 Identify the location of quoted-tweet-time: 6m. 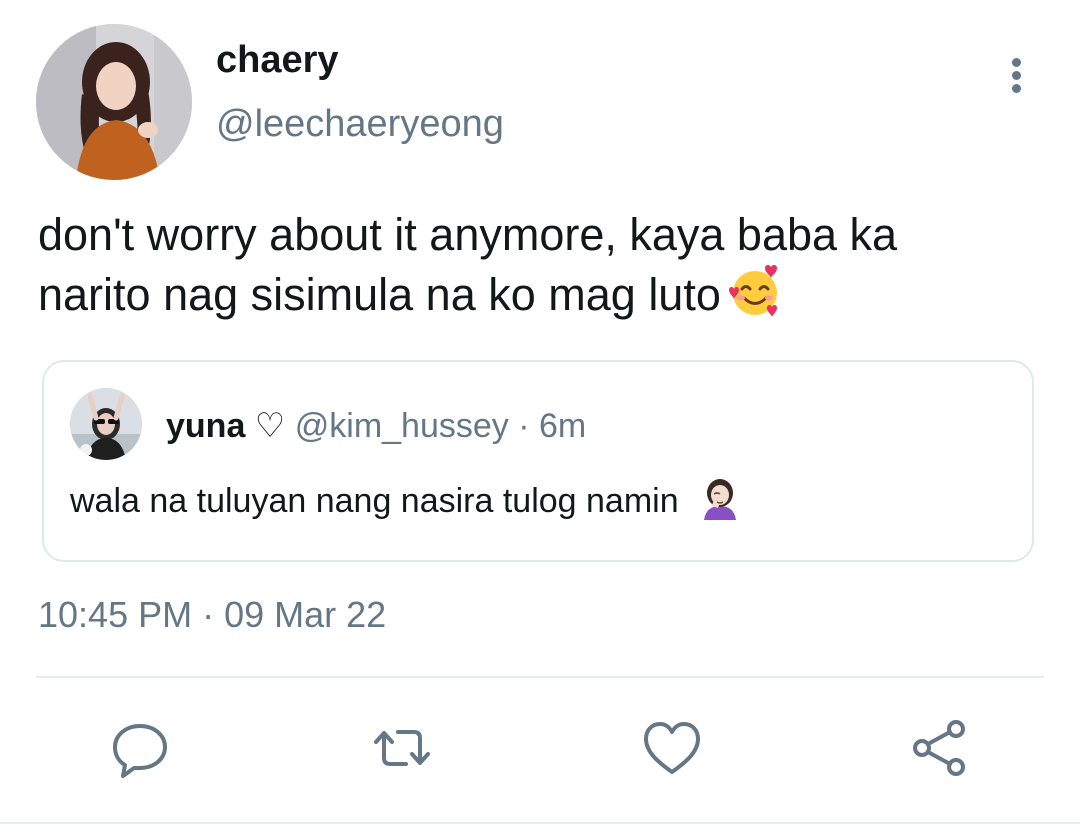
(562, 426).